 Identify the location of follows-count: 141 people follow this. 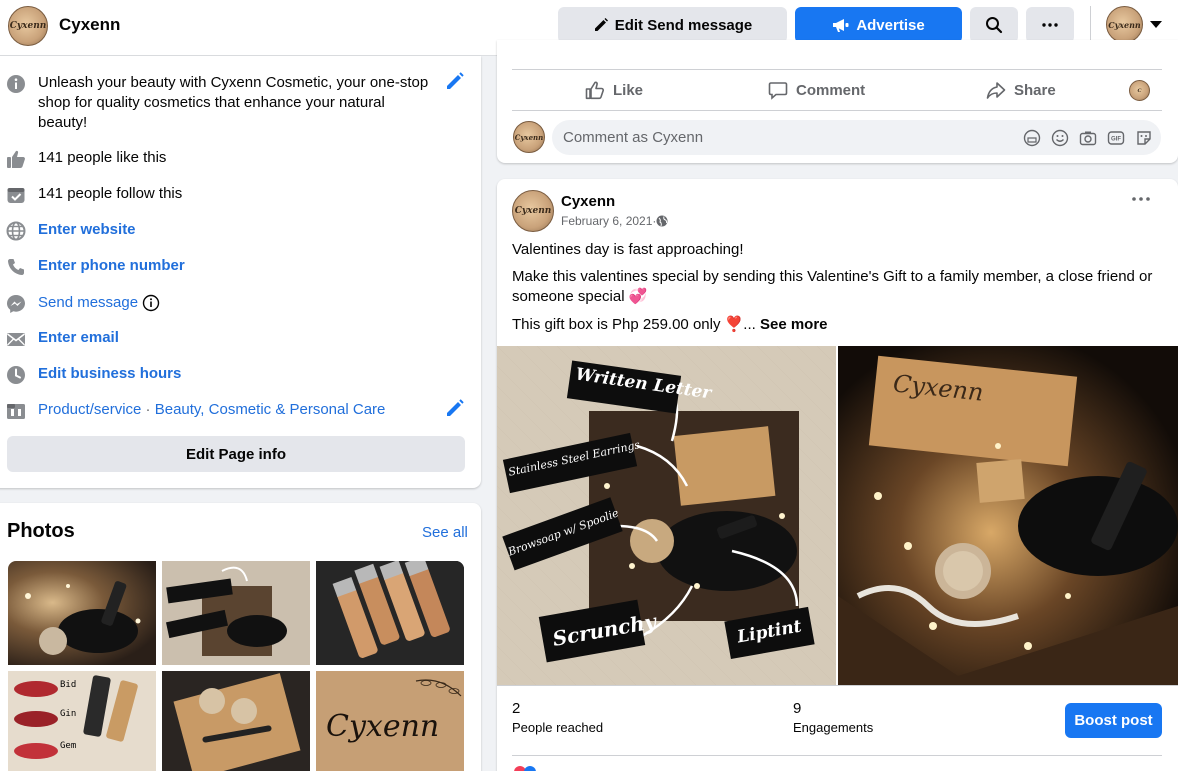
(110, 193).